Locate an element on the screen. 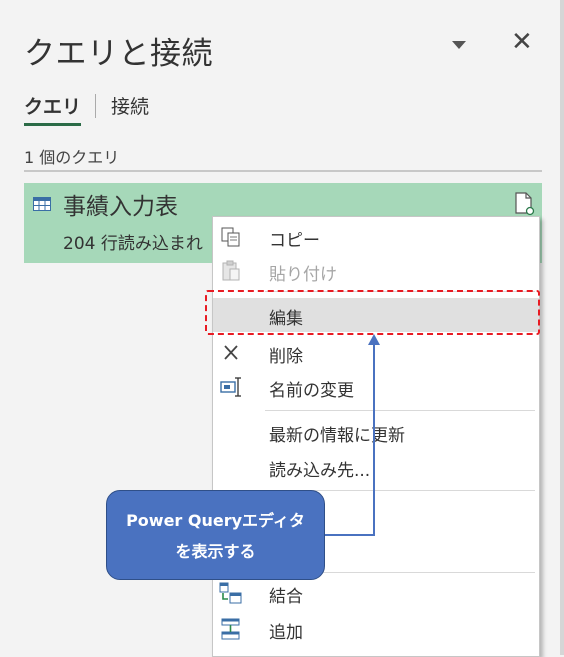 The width and height of the screenshot is (564, 657). annotation-callout: Power Queryエディタ を表示する is located at coordinates (215, 535).